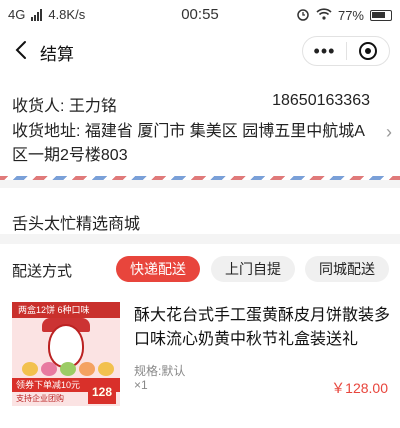  I want to click on delivery-option-express: 快递配送, so click(158, 269).